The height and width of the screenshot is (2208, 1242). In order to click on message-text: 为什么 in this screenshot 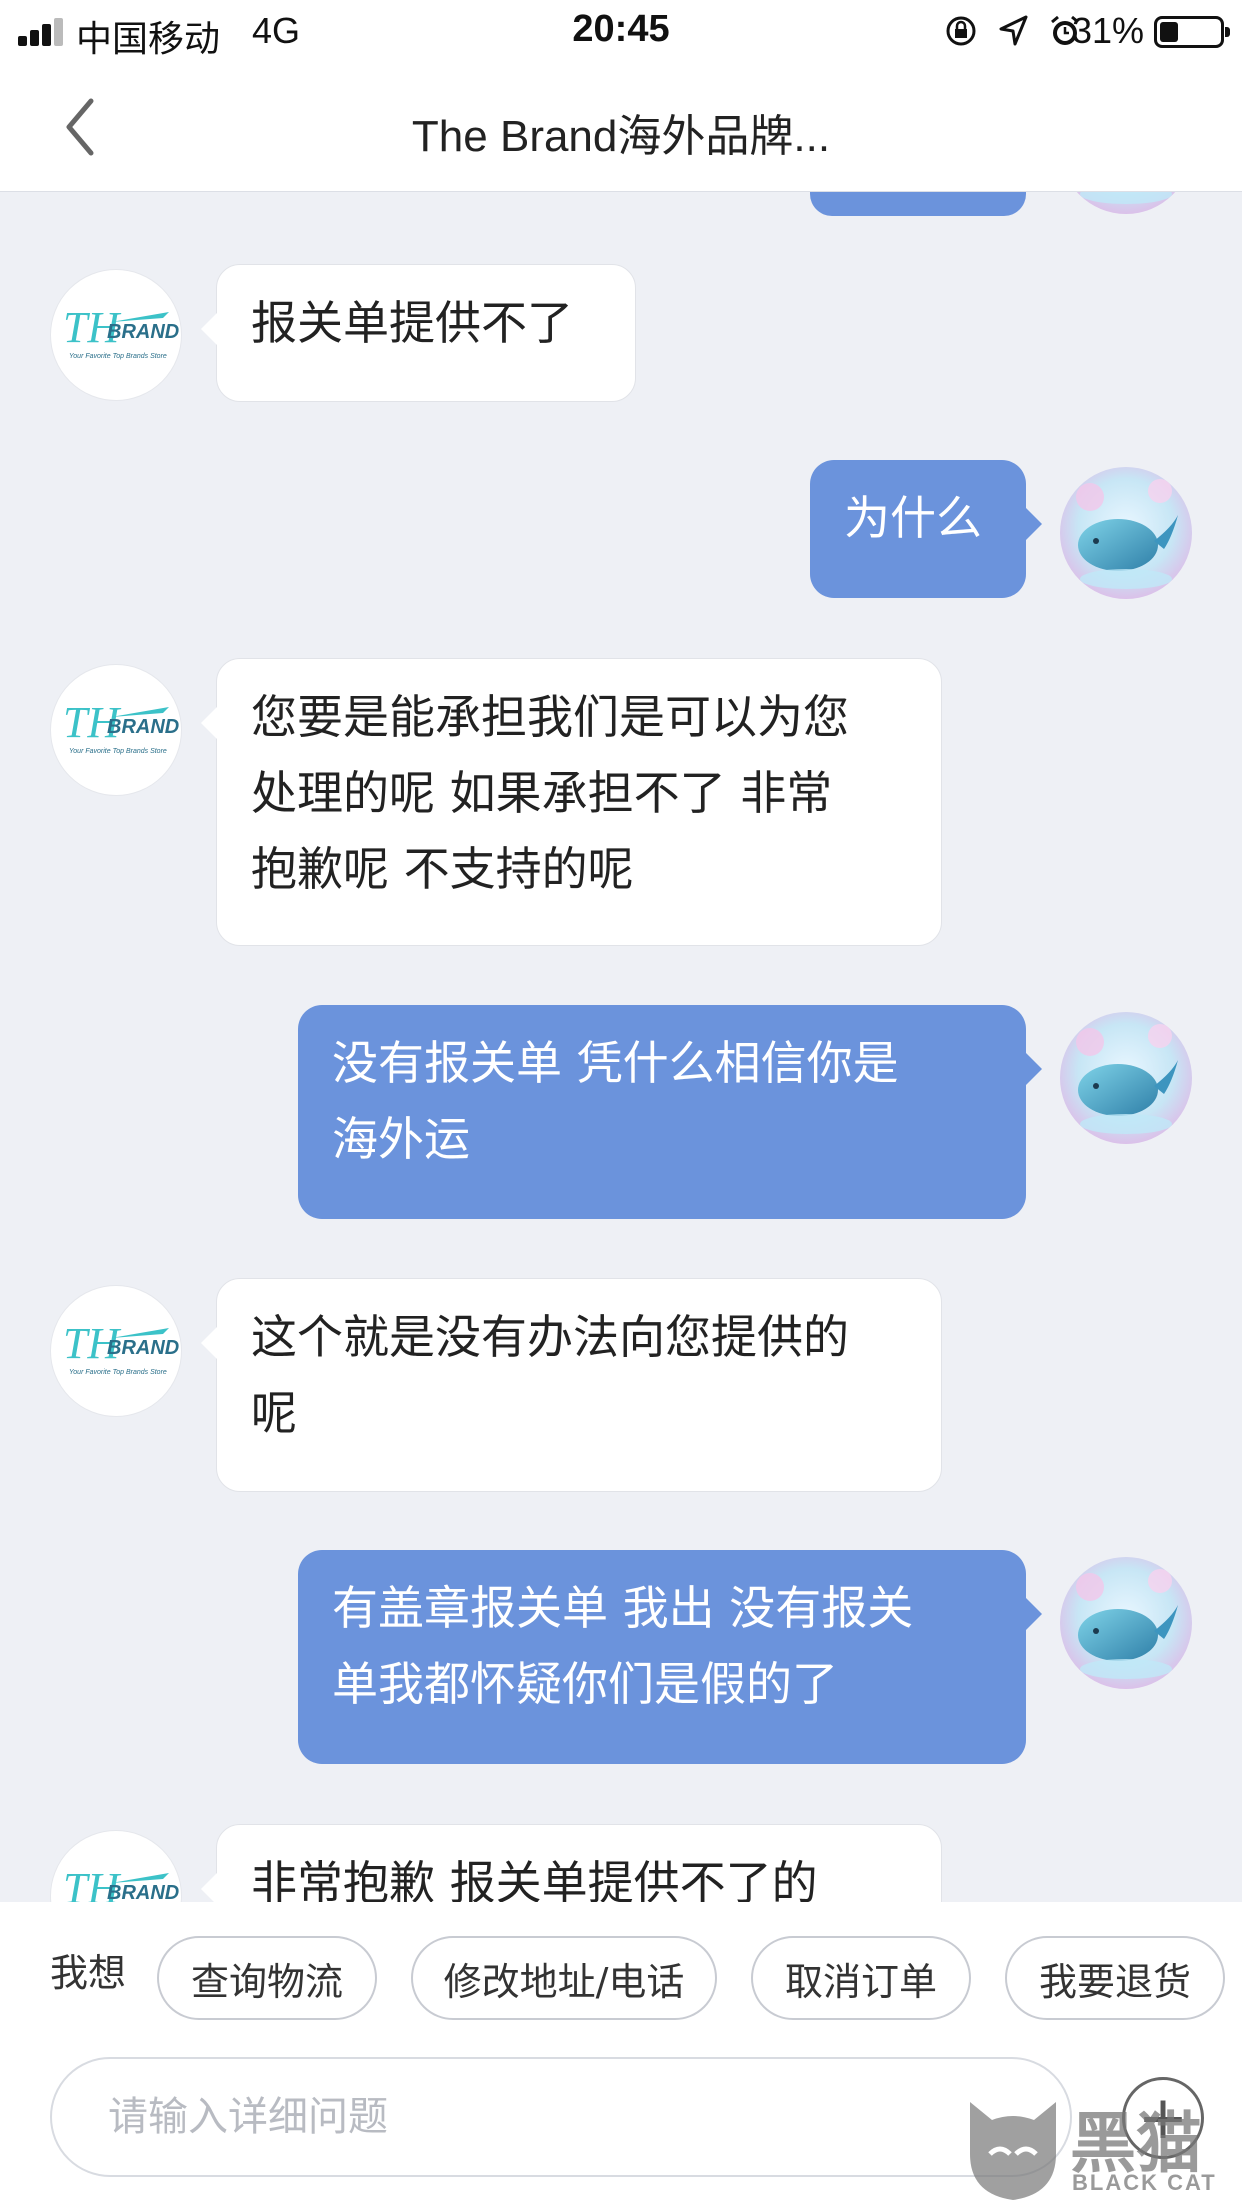, I will do `click(913, 518)`.